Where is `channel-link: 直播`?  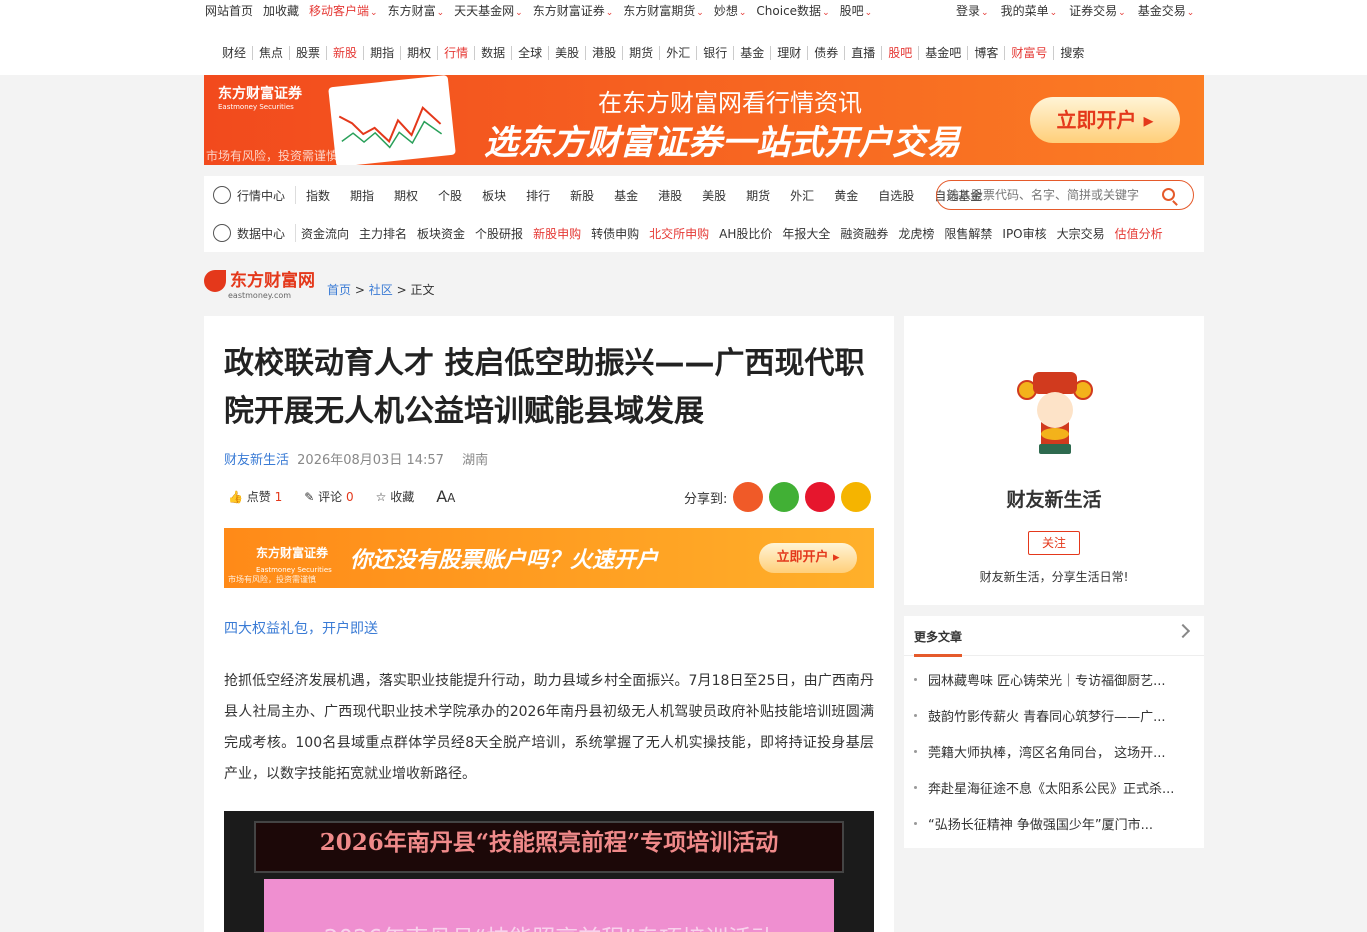 channel-link: 直播 is located at coordinates (864, 53).